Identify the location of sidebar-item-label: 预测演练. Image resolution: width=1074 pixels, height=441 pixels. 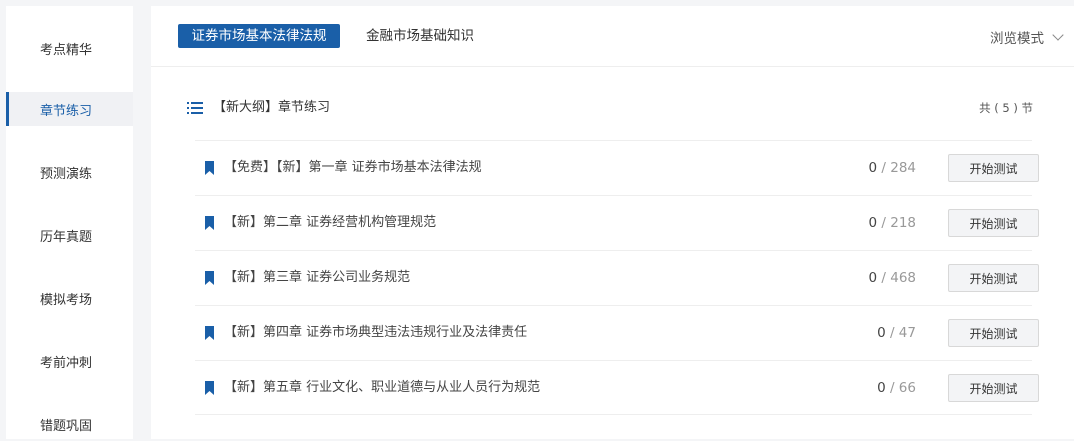
(66, 174).